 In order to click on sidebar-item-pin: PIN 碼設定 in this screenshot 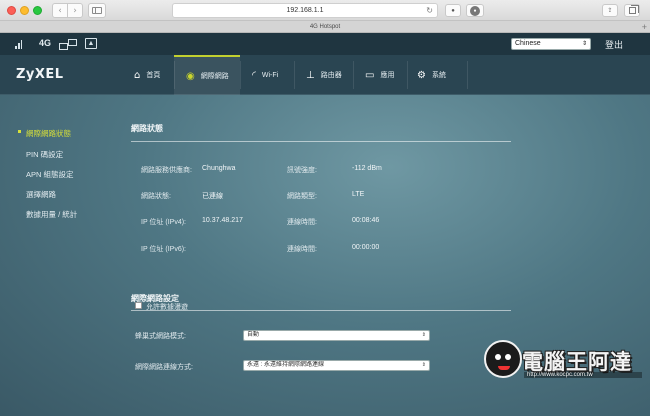, I will do `click(44, 154)`.